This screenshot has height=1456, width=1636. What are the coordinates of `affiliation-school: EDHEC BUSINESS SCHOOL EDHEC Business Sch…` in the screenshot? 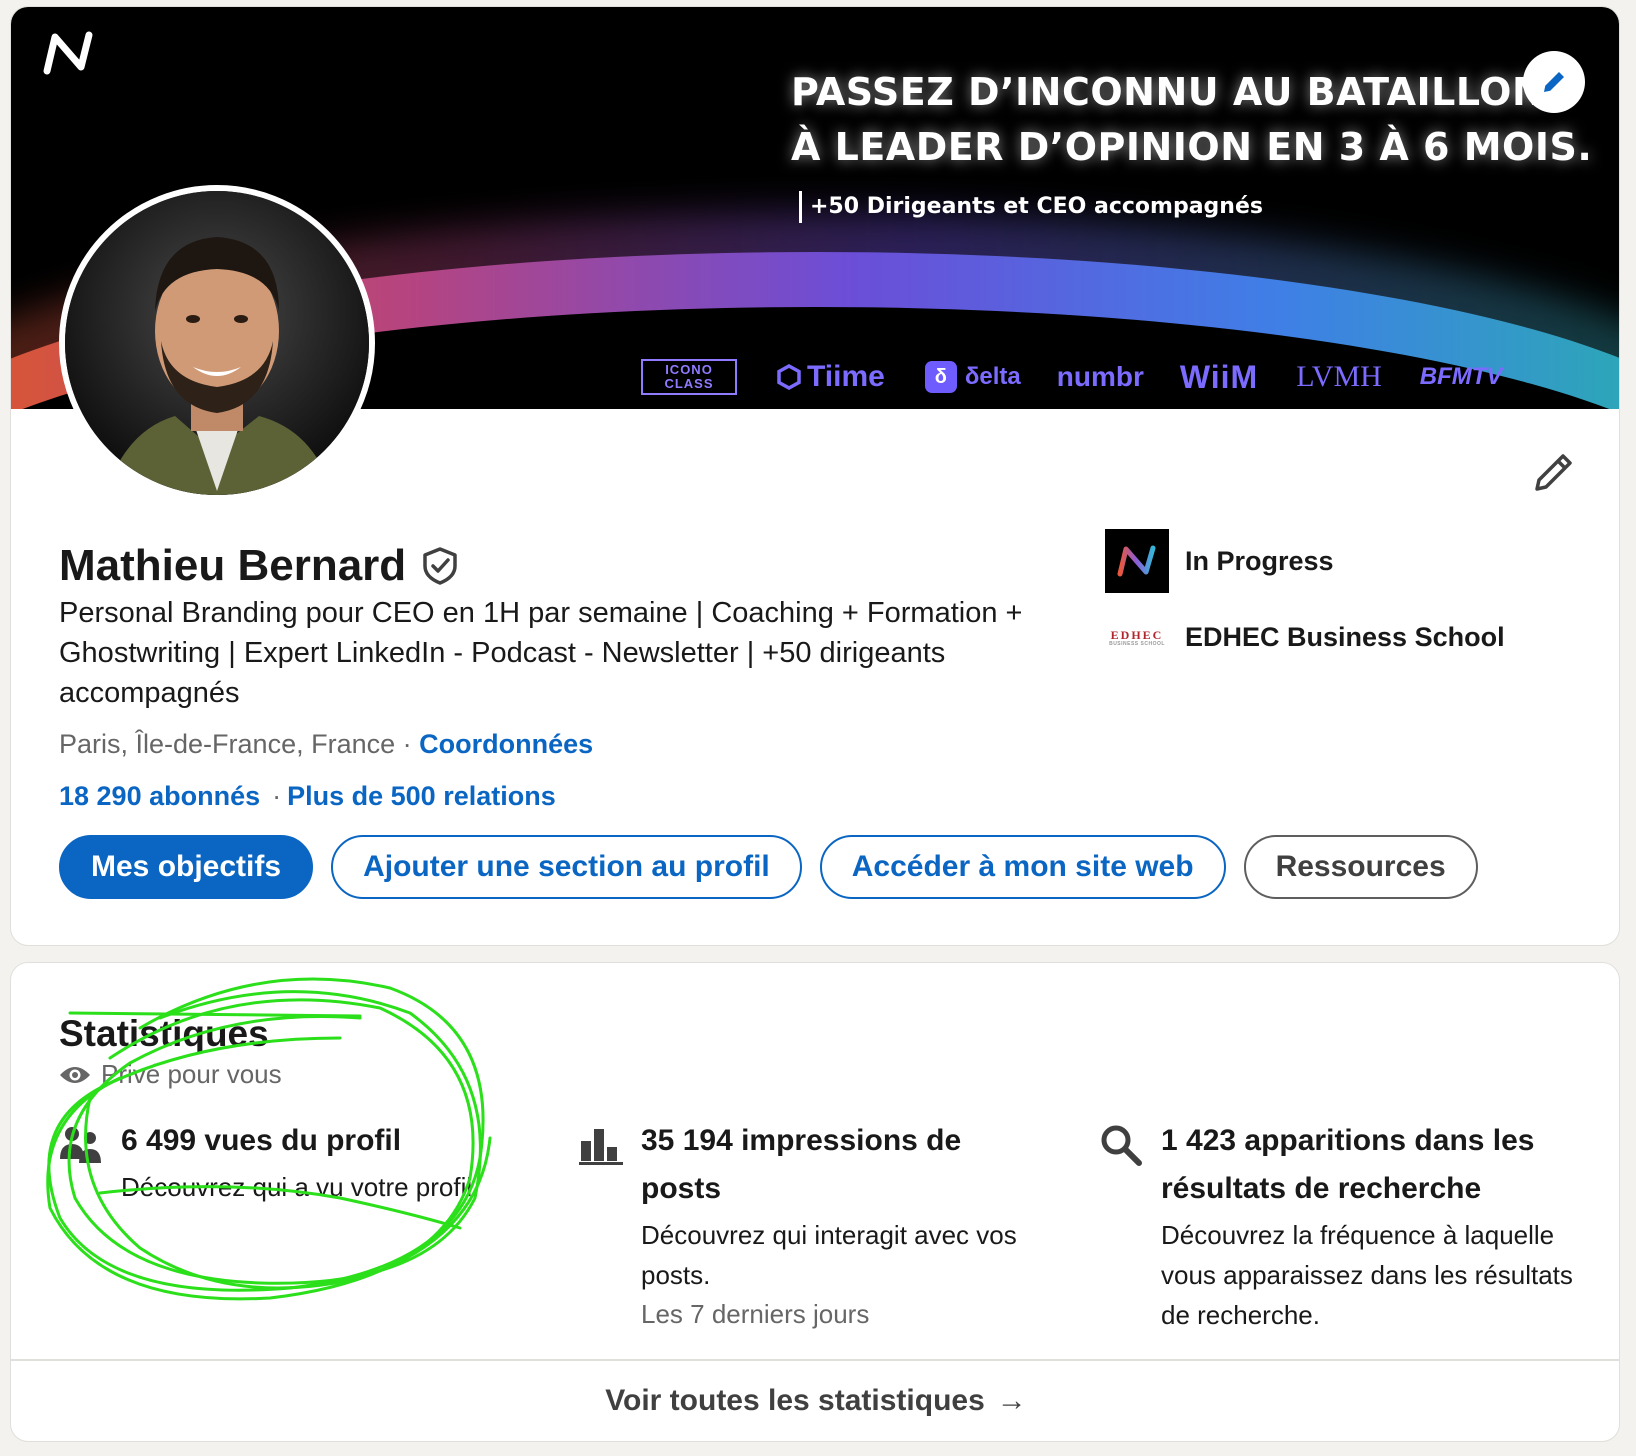 It's located at (1305, 637).